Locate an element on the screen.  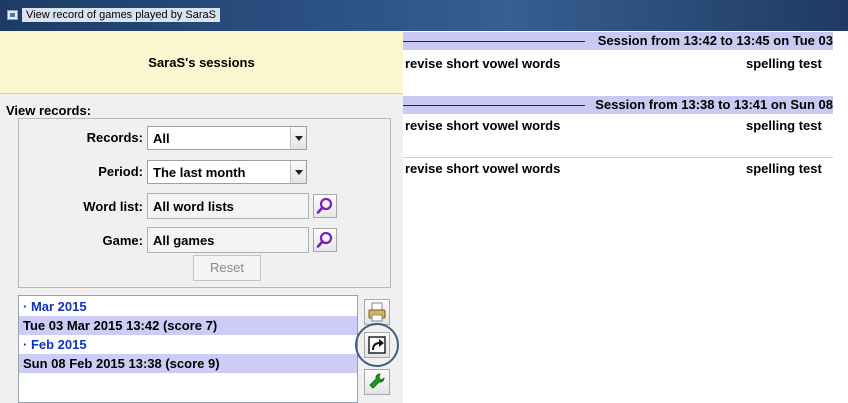
reset-button: Reset is located at coordinates (227, 268).